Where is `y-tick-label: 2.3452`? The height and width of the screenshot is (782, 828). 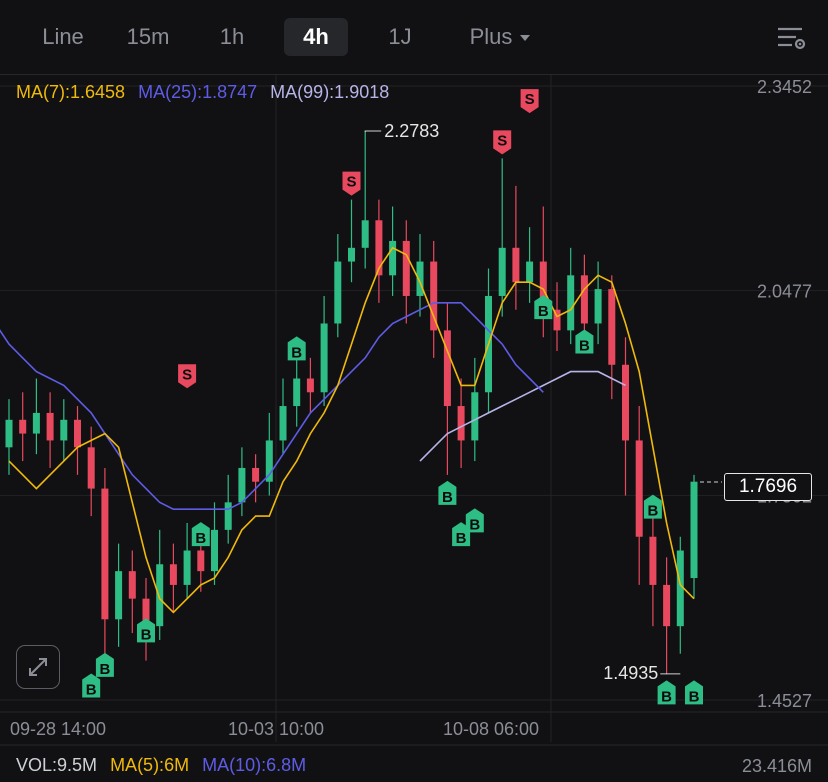
y-tick-label: 2.3452 is located at coordinates (784, 87).